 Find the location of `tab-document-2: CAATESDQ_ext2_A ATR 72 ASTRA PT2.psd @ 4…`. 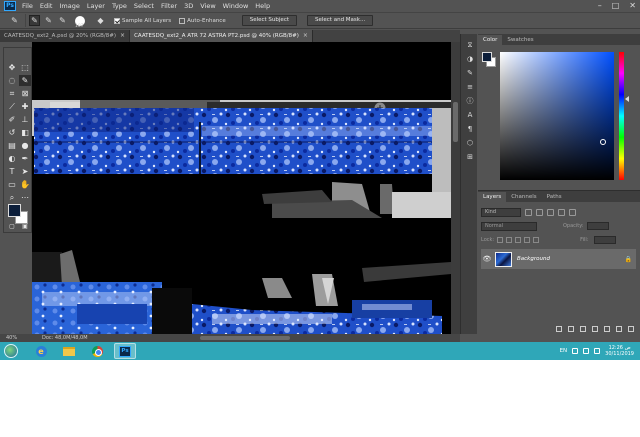

tab-document-2: CAATESDQ_ext2_A ATR 72 ASTRA PT2.psd @ 4… is located at coordinates (221, 36).